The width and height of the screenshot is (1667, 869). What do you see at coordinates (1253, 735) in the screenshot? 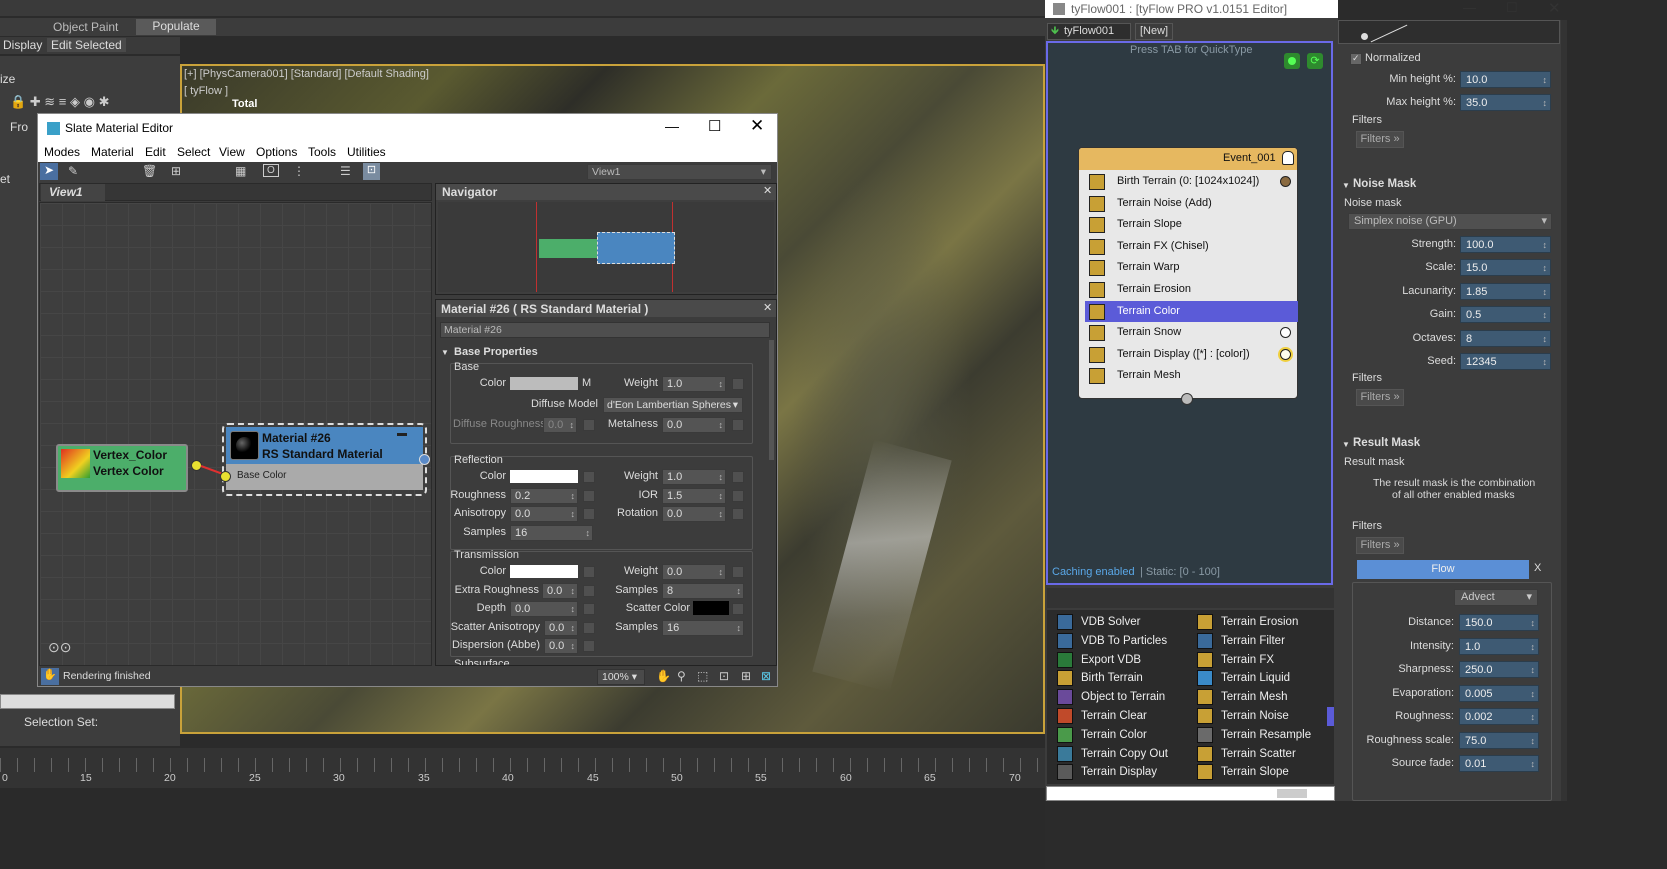
I see `depot-item: Terrain Resample` at bounding box center [1253, 735].